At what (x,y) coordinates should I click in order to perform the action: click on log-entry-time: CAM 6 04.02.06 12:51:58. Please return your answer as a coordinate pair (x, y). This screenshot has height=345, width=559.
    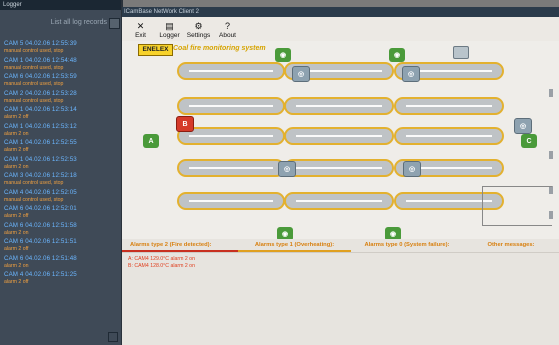
    Looking at the image, I should click on (40, 225).